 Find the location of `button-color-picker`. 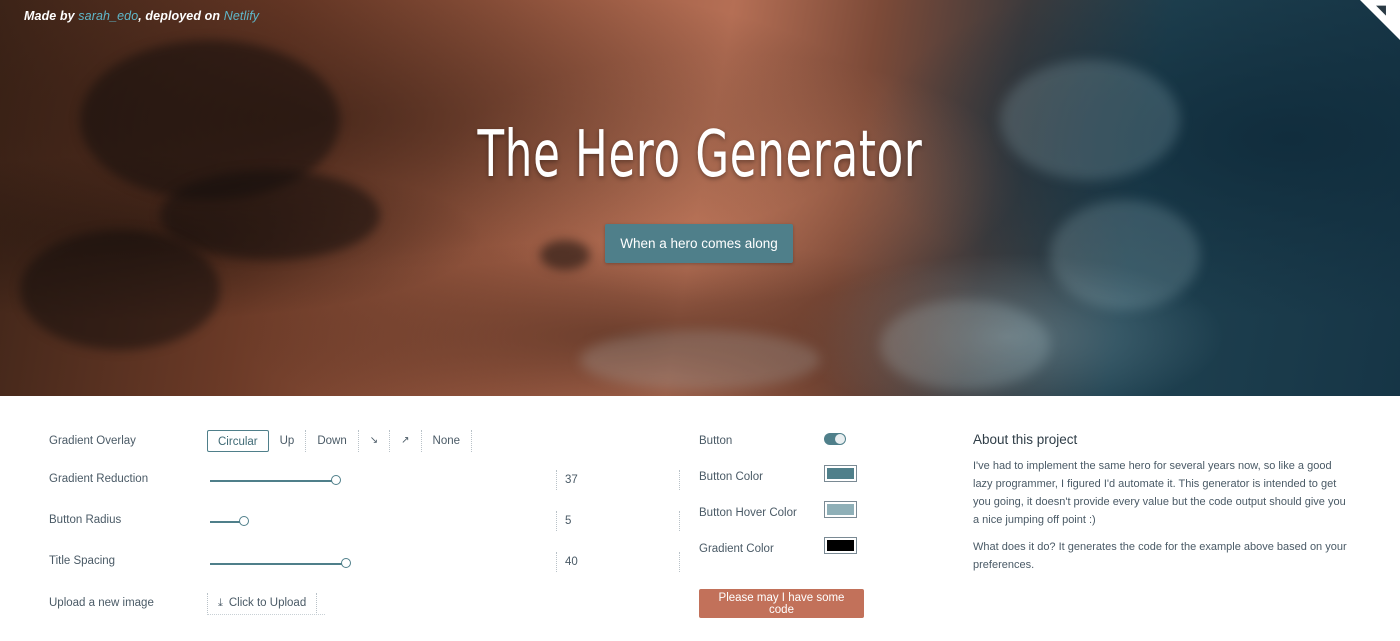

button-color-picker is located at coordinates (840, 473).